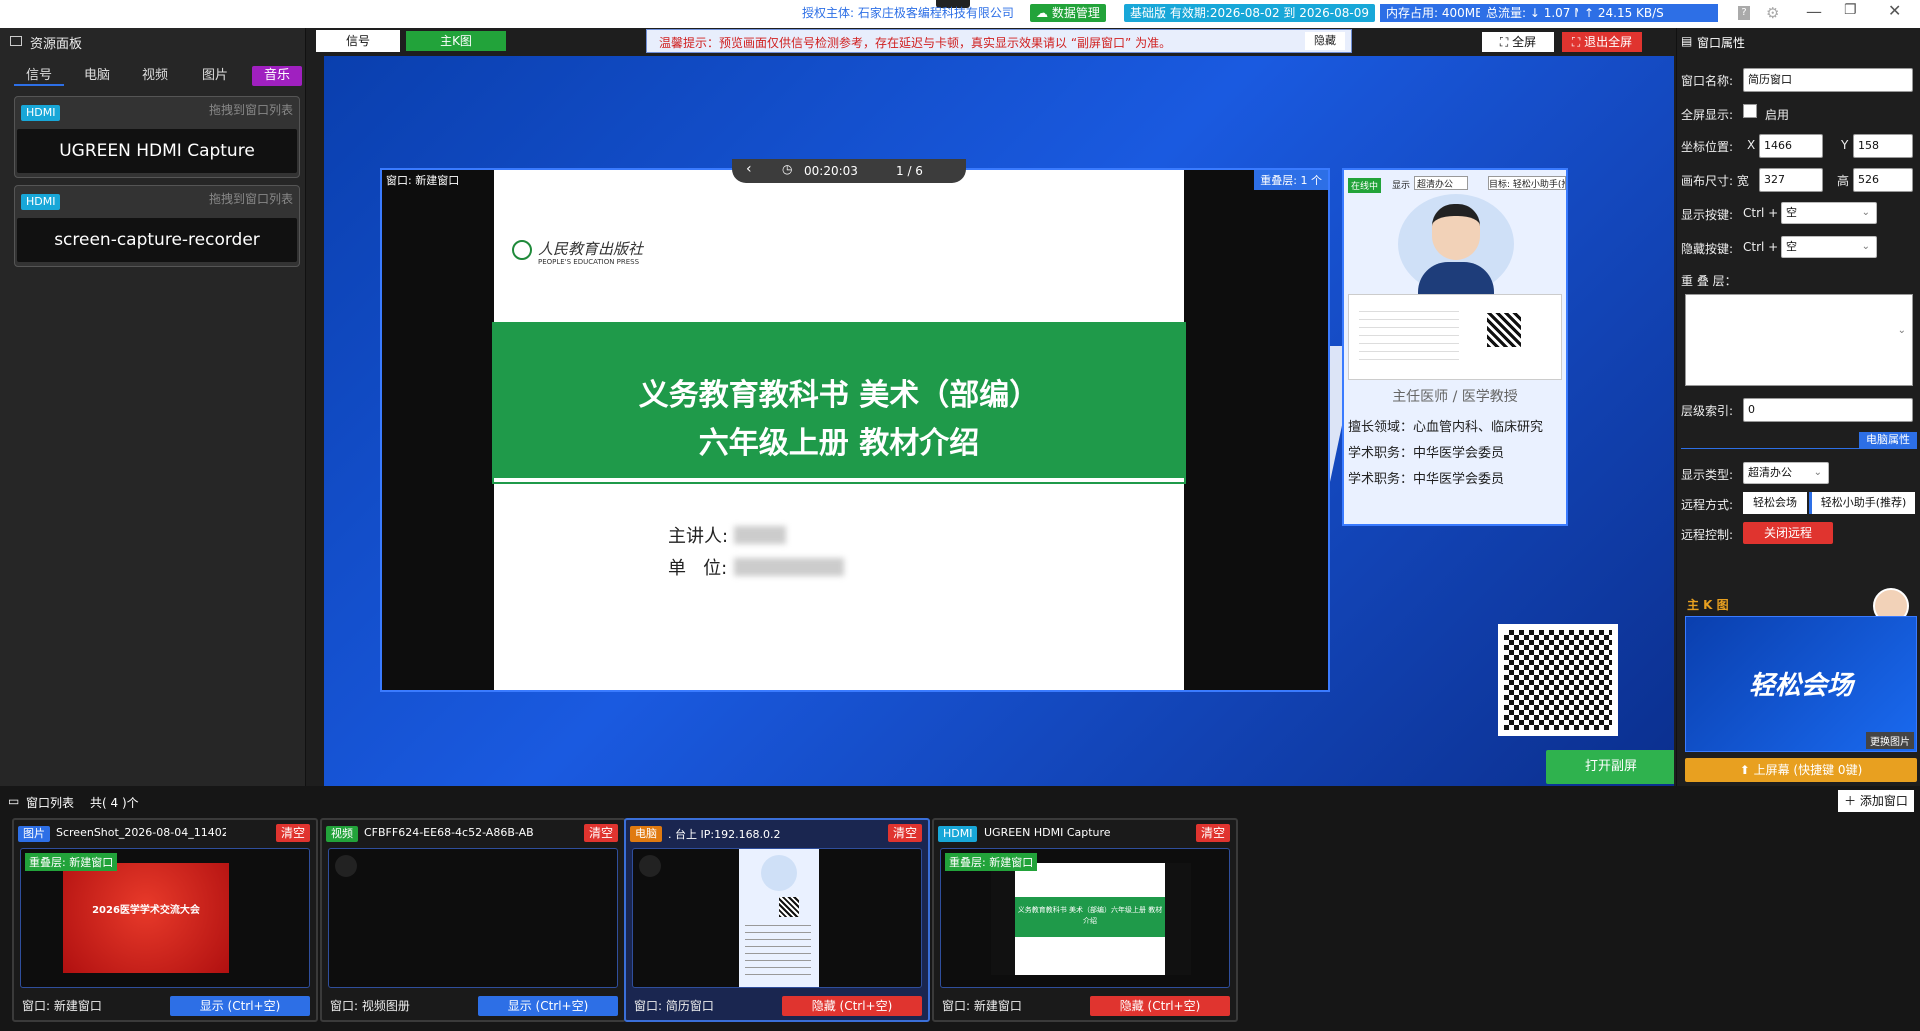  I want to click on card-window-label: 窗口: 新建窗口, so click(62, 1006).